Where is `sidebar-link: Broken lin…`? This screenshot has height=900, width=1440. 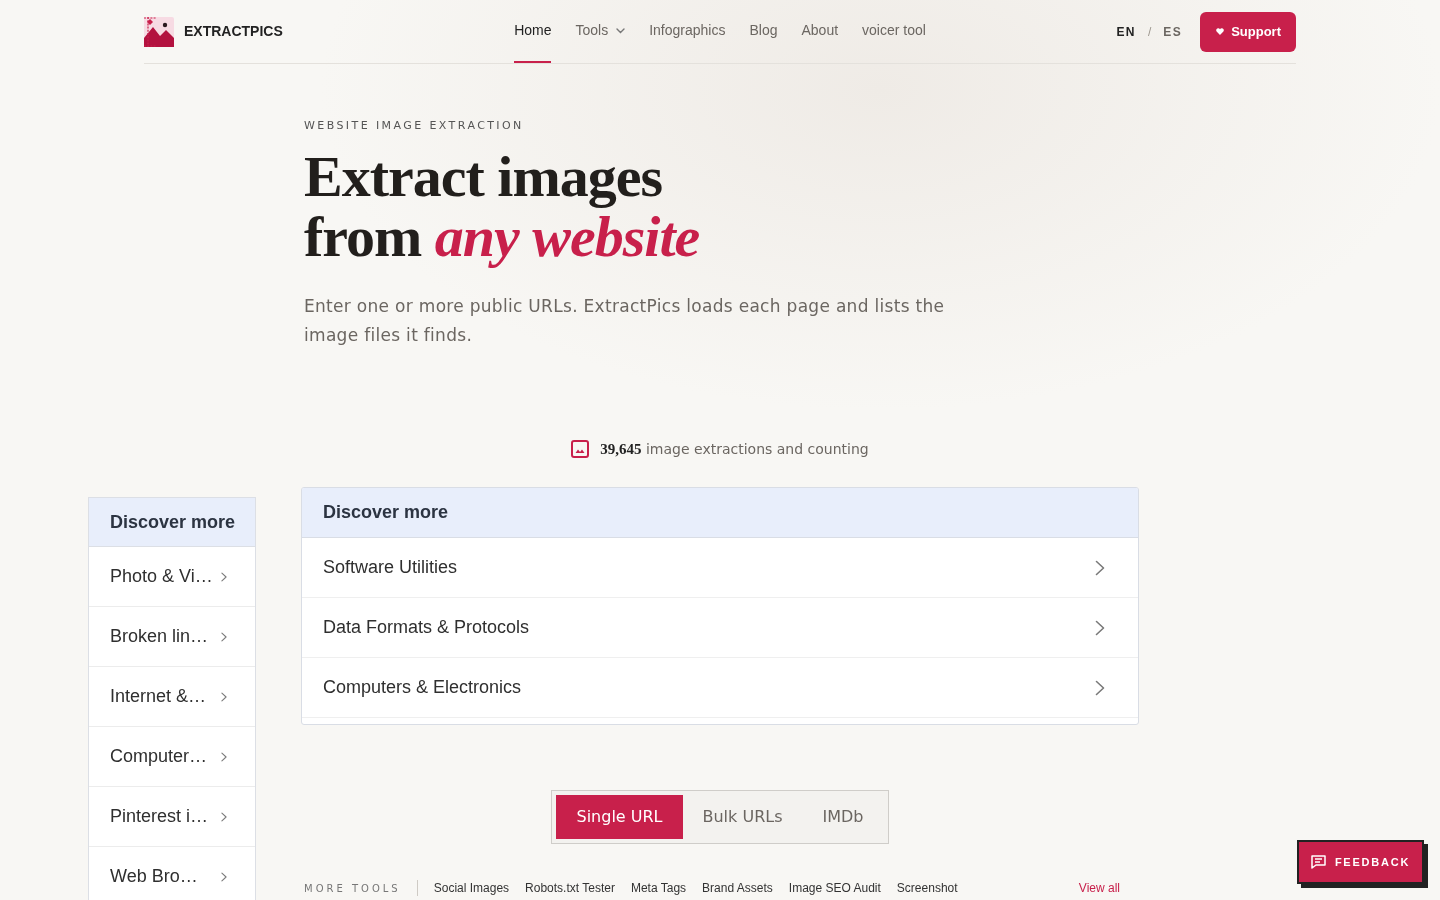
sidebar-link: Broken lin… is located at coordinates (172, 637).